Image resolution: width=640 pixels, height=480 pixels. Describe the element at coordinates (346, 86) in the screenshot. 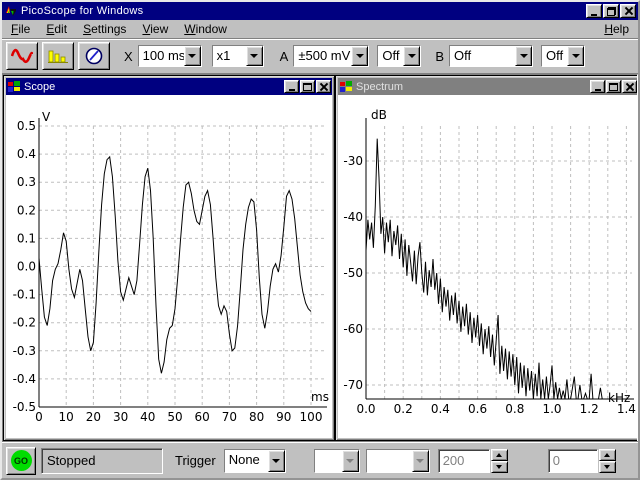

I see `spectrum-window-icon` at that location.